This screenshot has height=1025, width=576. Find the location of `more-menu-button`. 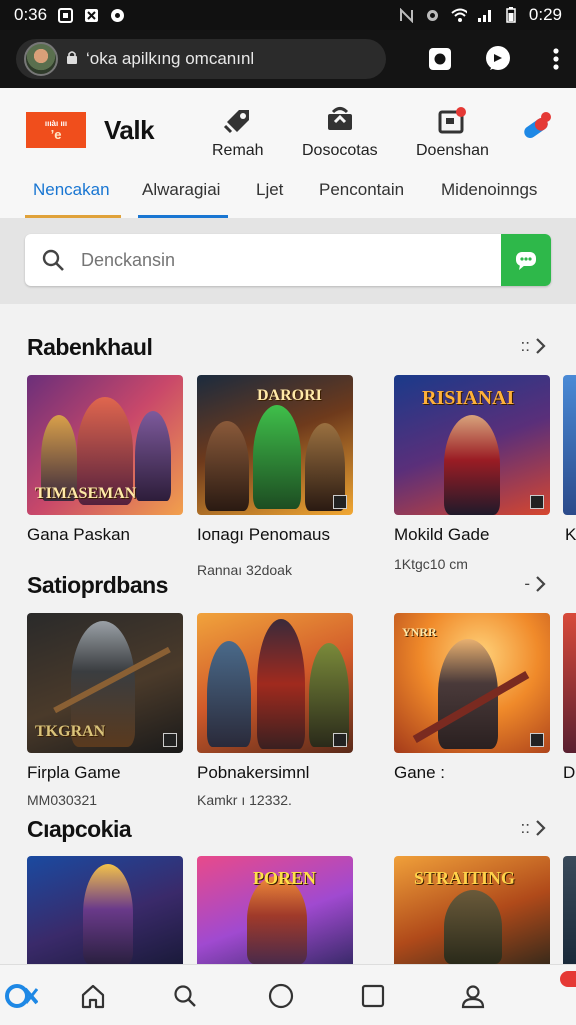

more-menu-button is located at coordinates (556, 59).